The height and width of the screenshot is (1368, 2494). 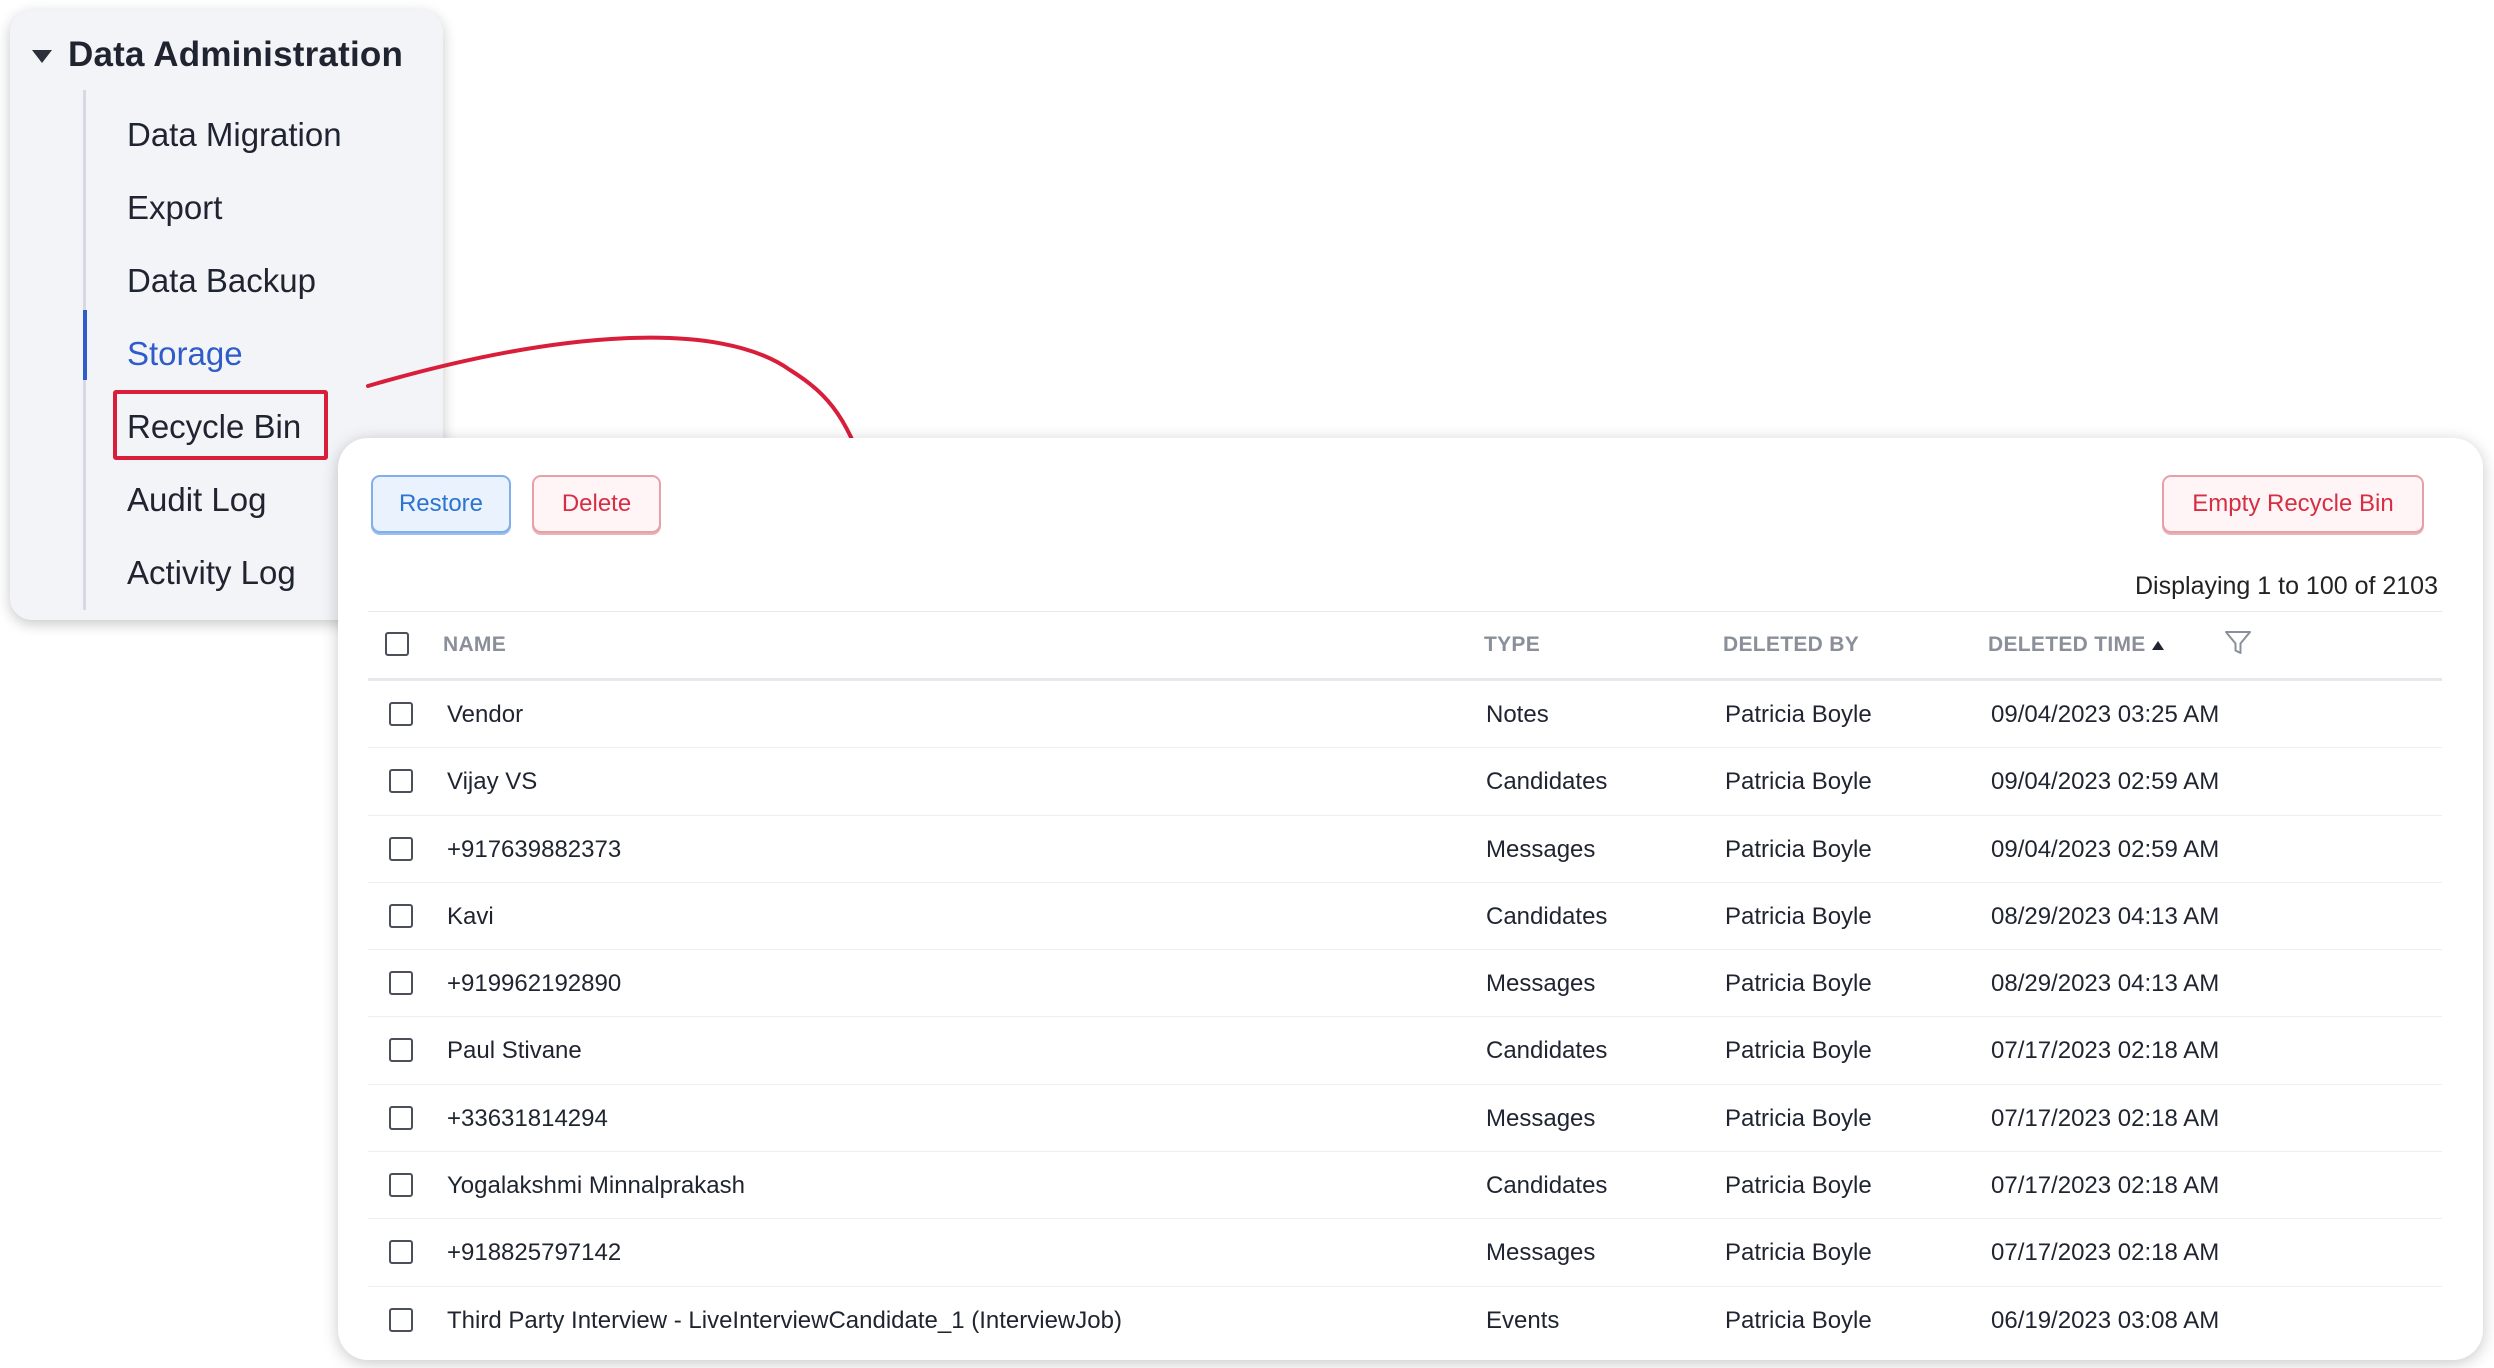 I want to click on cell-deleted-time: 09/04/2023 03:25 AM, so click(x=2105, y=714).